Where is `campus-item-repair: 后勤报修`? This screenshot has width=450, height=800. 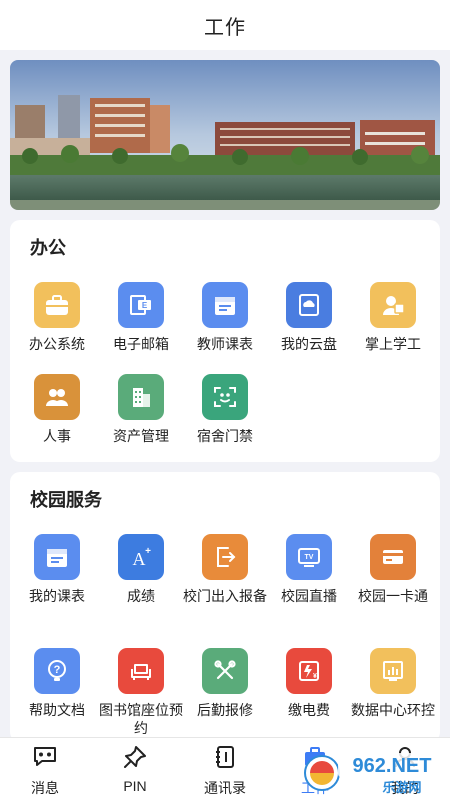 campus-item-repair: 后勤报修 is located at coordinates (225, 683).